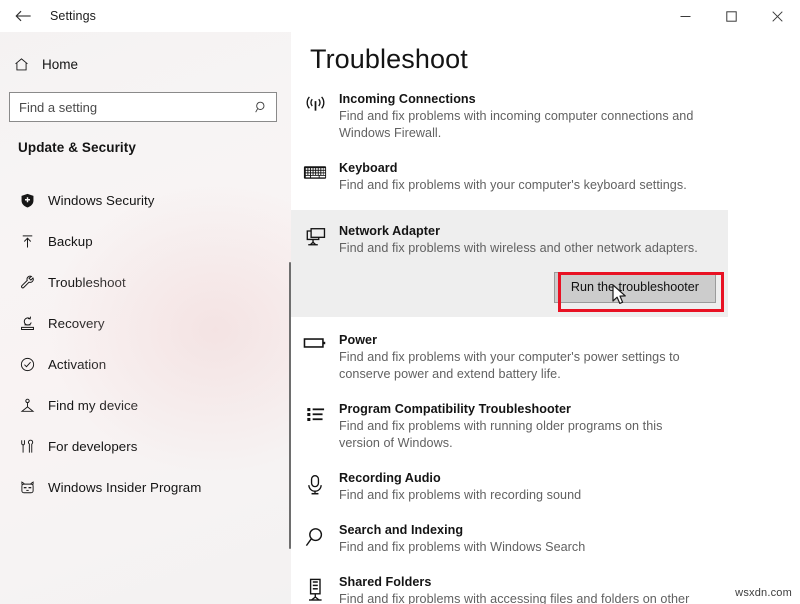  What do you see at coordinates (27, 487) in the screenshot?
I see `ninjacat-icon` at bounding box center [27, 487].